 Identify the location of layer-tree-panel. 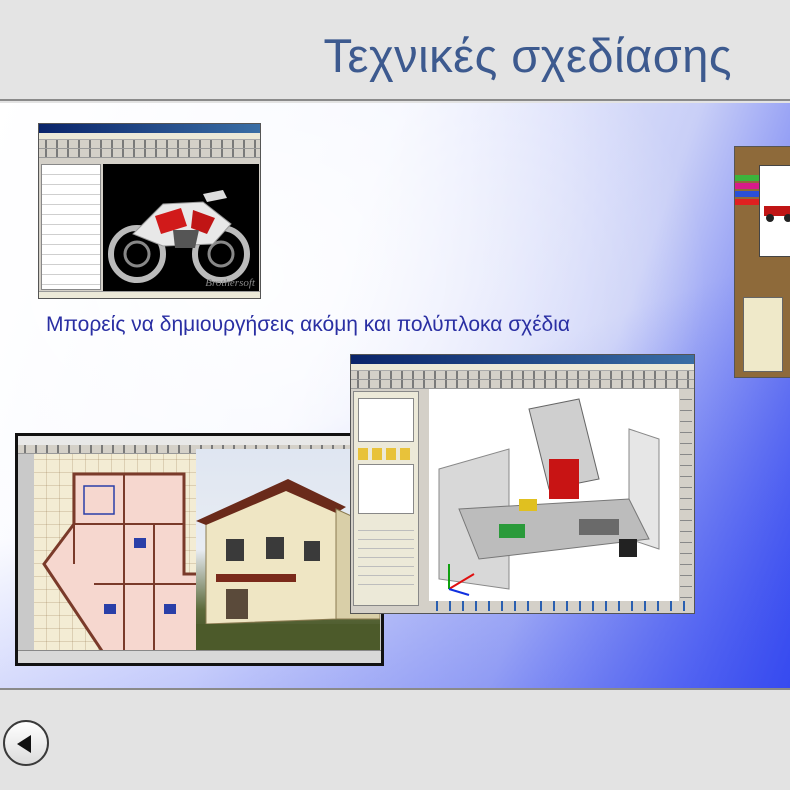
(71, 227).